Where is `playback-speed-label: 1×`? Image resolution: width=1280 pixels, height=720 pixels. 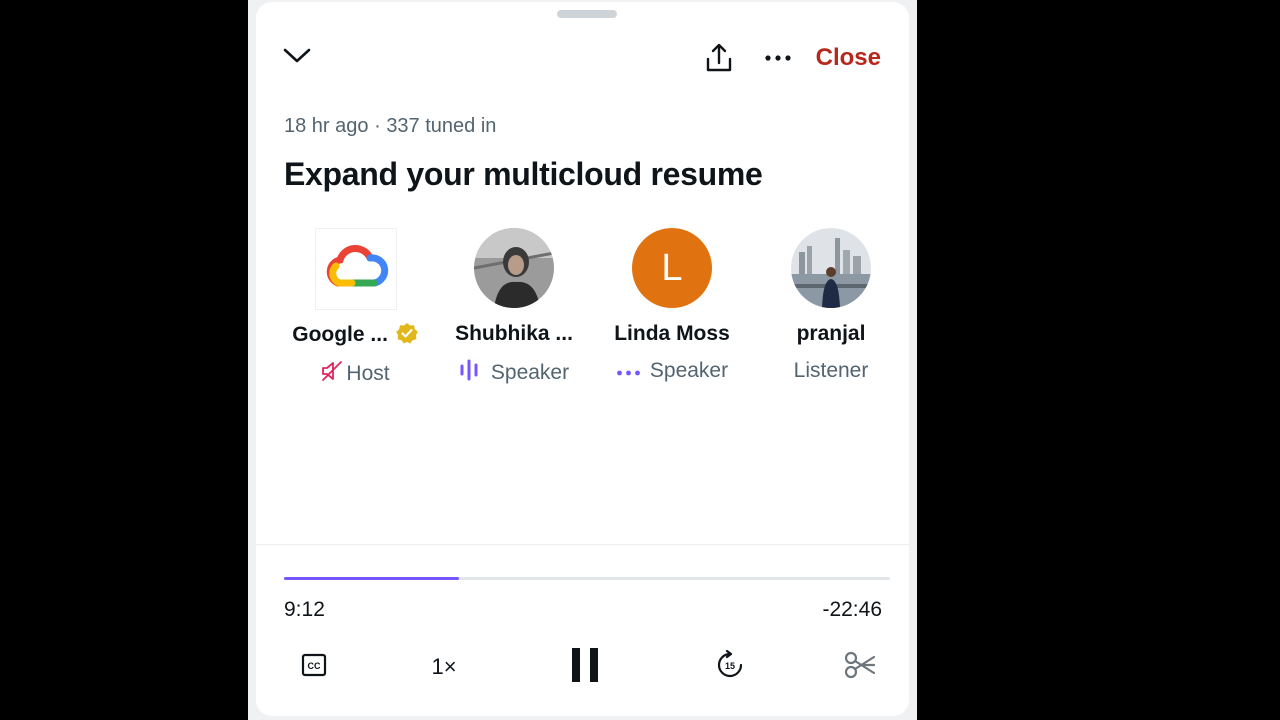
playback-speed-label: 1× is located at coordinates (444, 666).